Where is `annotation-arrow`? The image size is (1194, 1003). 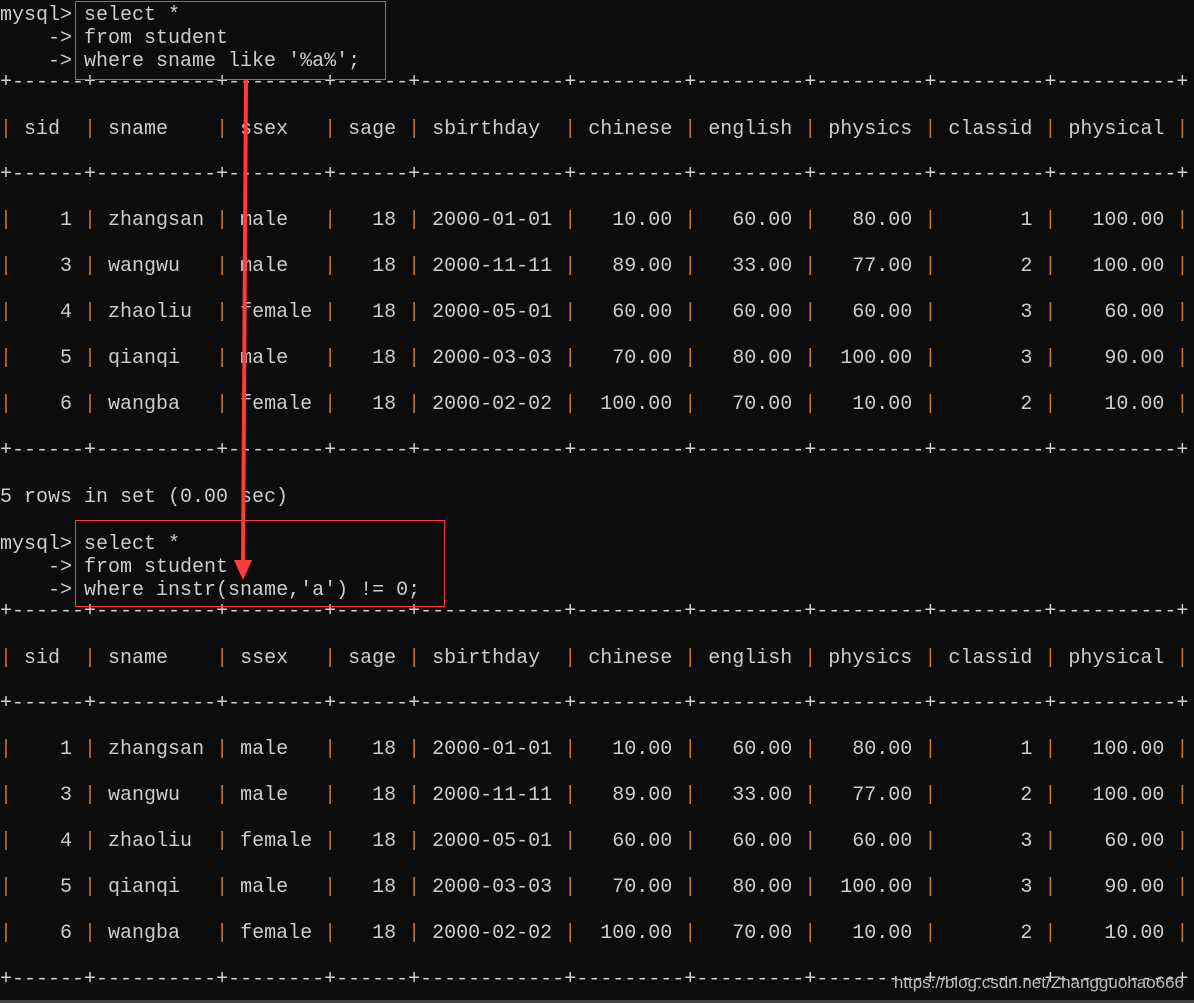 annotation-arrow is located at coordinates (243, 329).